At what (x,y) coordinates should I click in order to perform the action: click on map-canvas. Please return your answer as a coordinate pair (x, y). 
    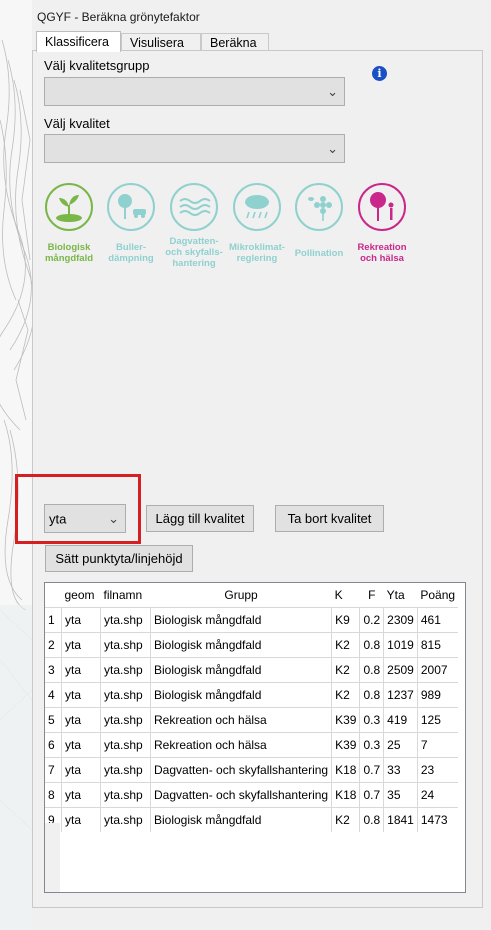
    Looking at the image, I should click on (16, 465).